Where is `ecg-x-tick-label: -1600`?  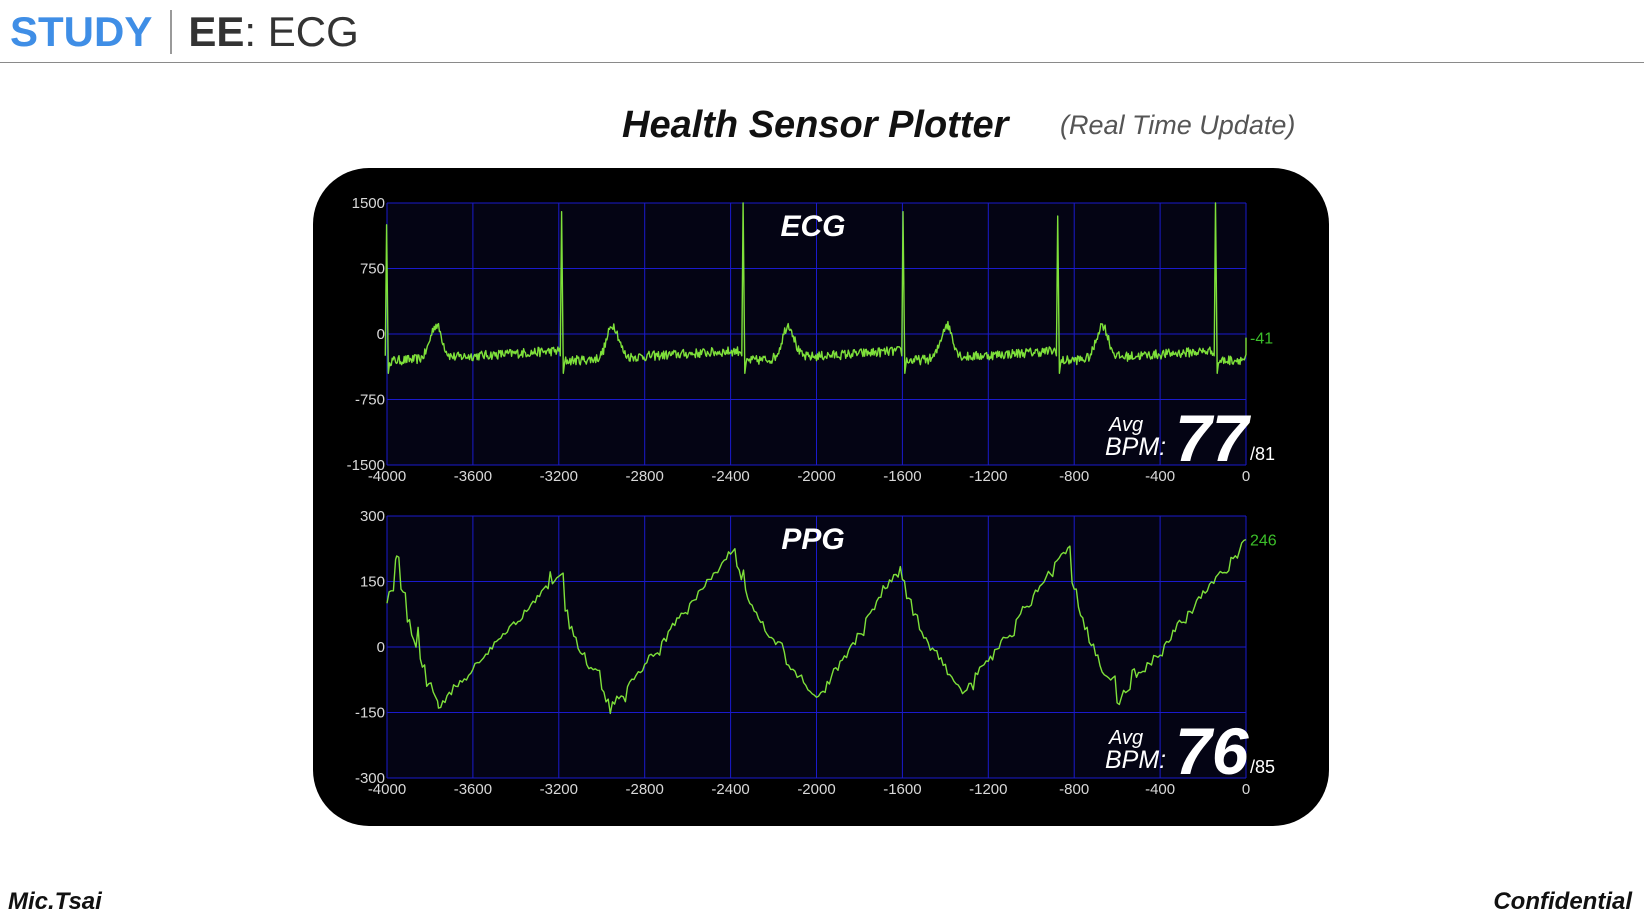 ecg-x-tick-label: -1600 is located at coordinates (902, 476).